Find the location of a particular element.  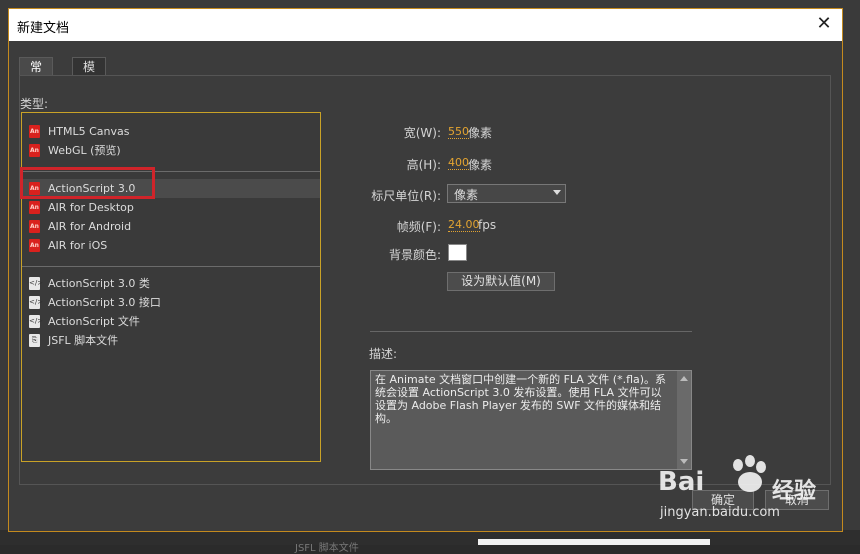

tab-templates: 模板 is located at coordinates (89, 75).